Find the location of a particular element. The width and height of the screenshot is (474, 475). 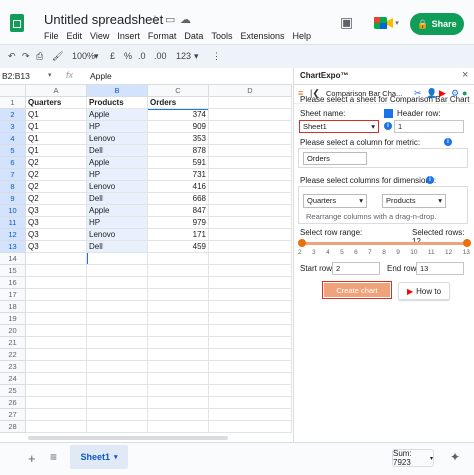

table-cell: Quarters is located at coordinates (56, 103).